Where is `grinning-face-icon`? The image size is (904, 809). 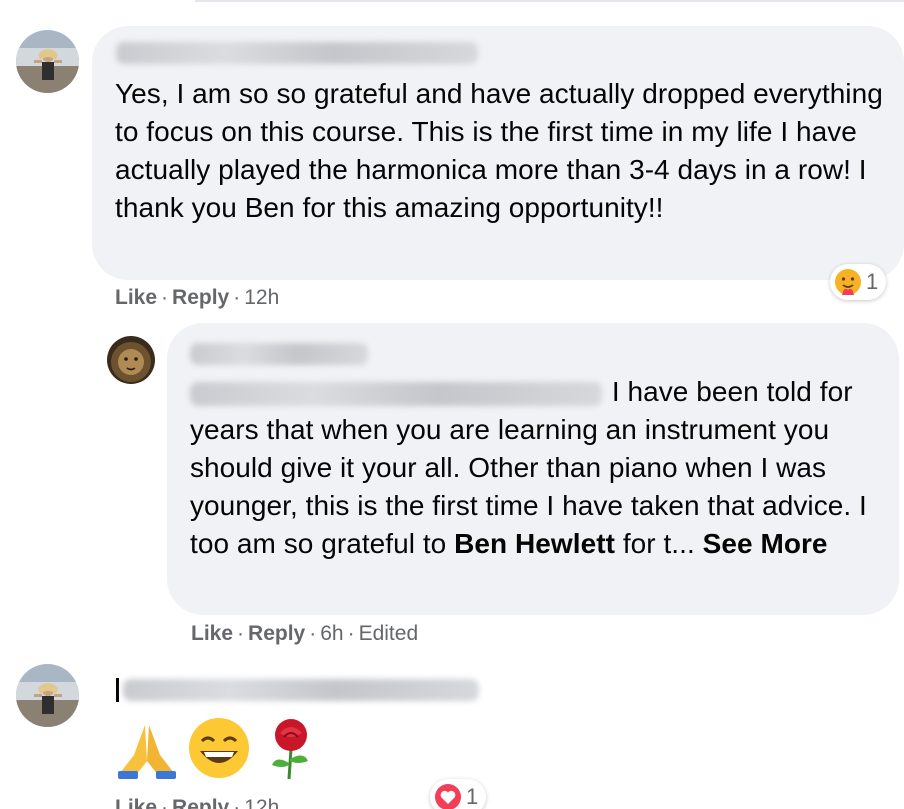 grinning-face-icon is located at coordinates (219, 748).